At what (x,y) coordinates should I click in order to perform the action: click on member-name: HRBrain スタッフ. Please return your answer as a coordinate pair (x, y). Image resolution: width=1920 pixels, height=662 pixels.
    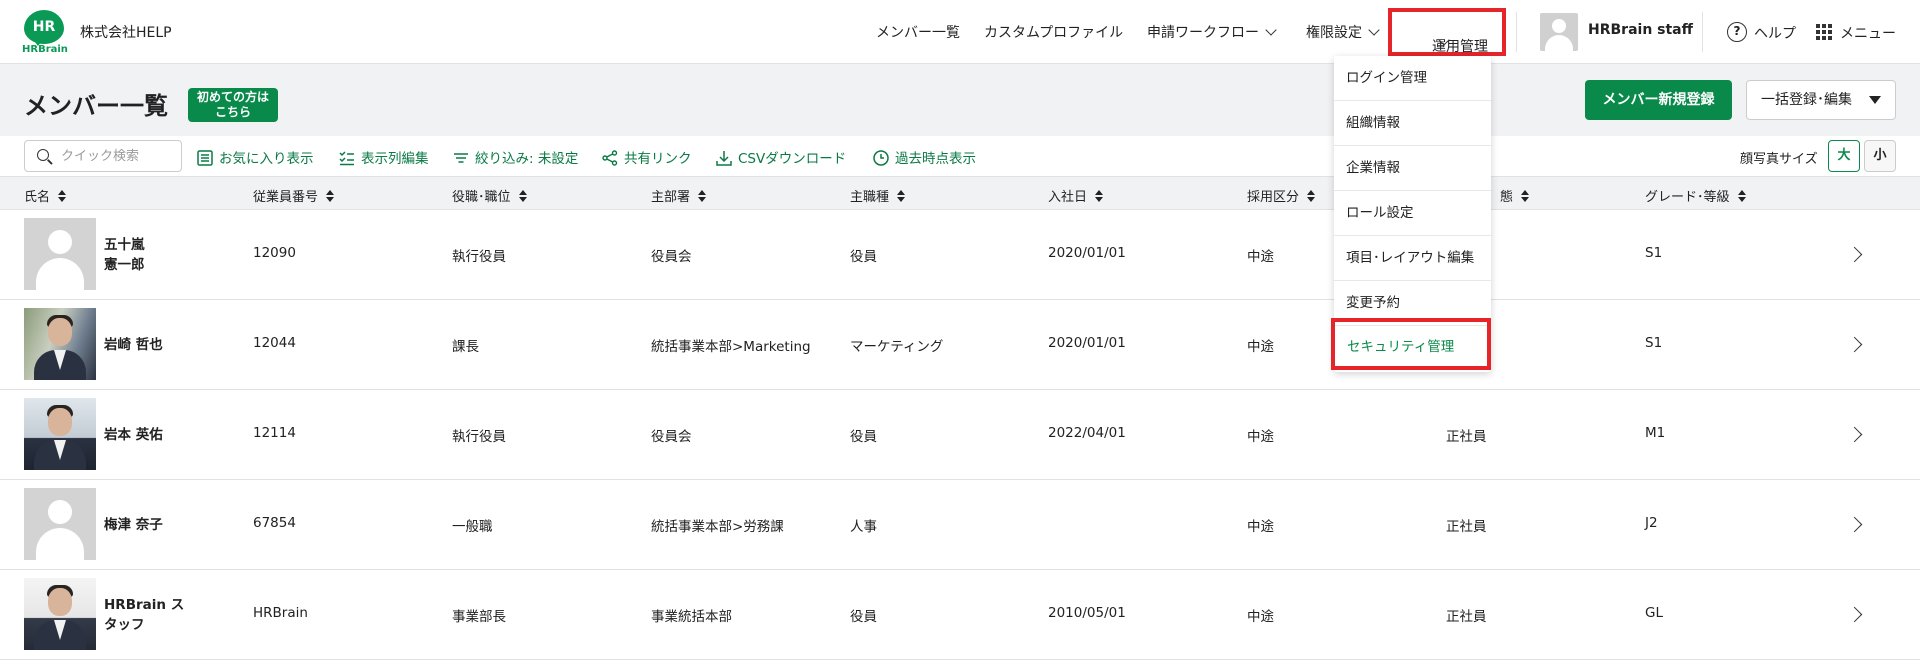
    Looking at the image, I should click on (149, 615).